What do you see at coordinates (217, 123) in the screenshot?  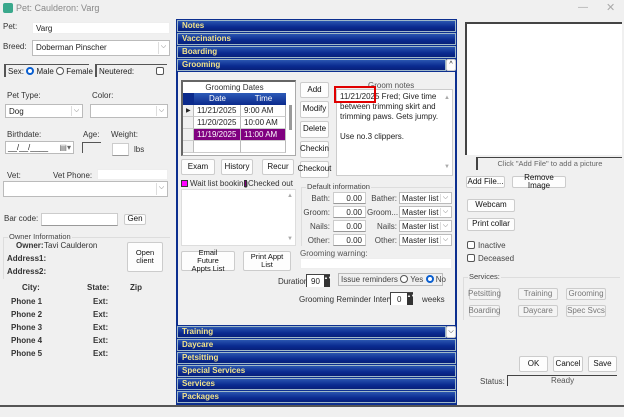 I see `row-2-date: 11/20/2025` at bounding box center [217, 123].